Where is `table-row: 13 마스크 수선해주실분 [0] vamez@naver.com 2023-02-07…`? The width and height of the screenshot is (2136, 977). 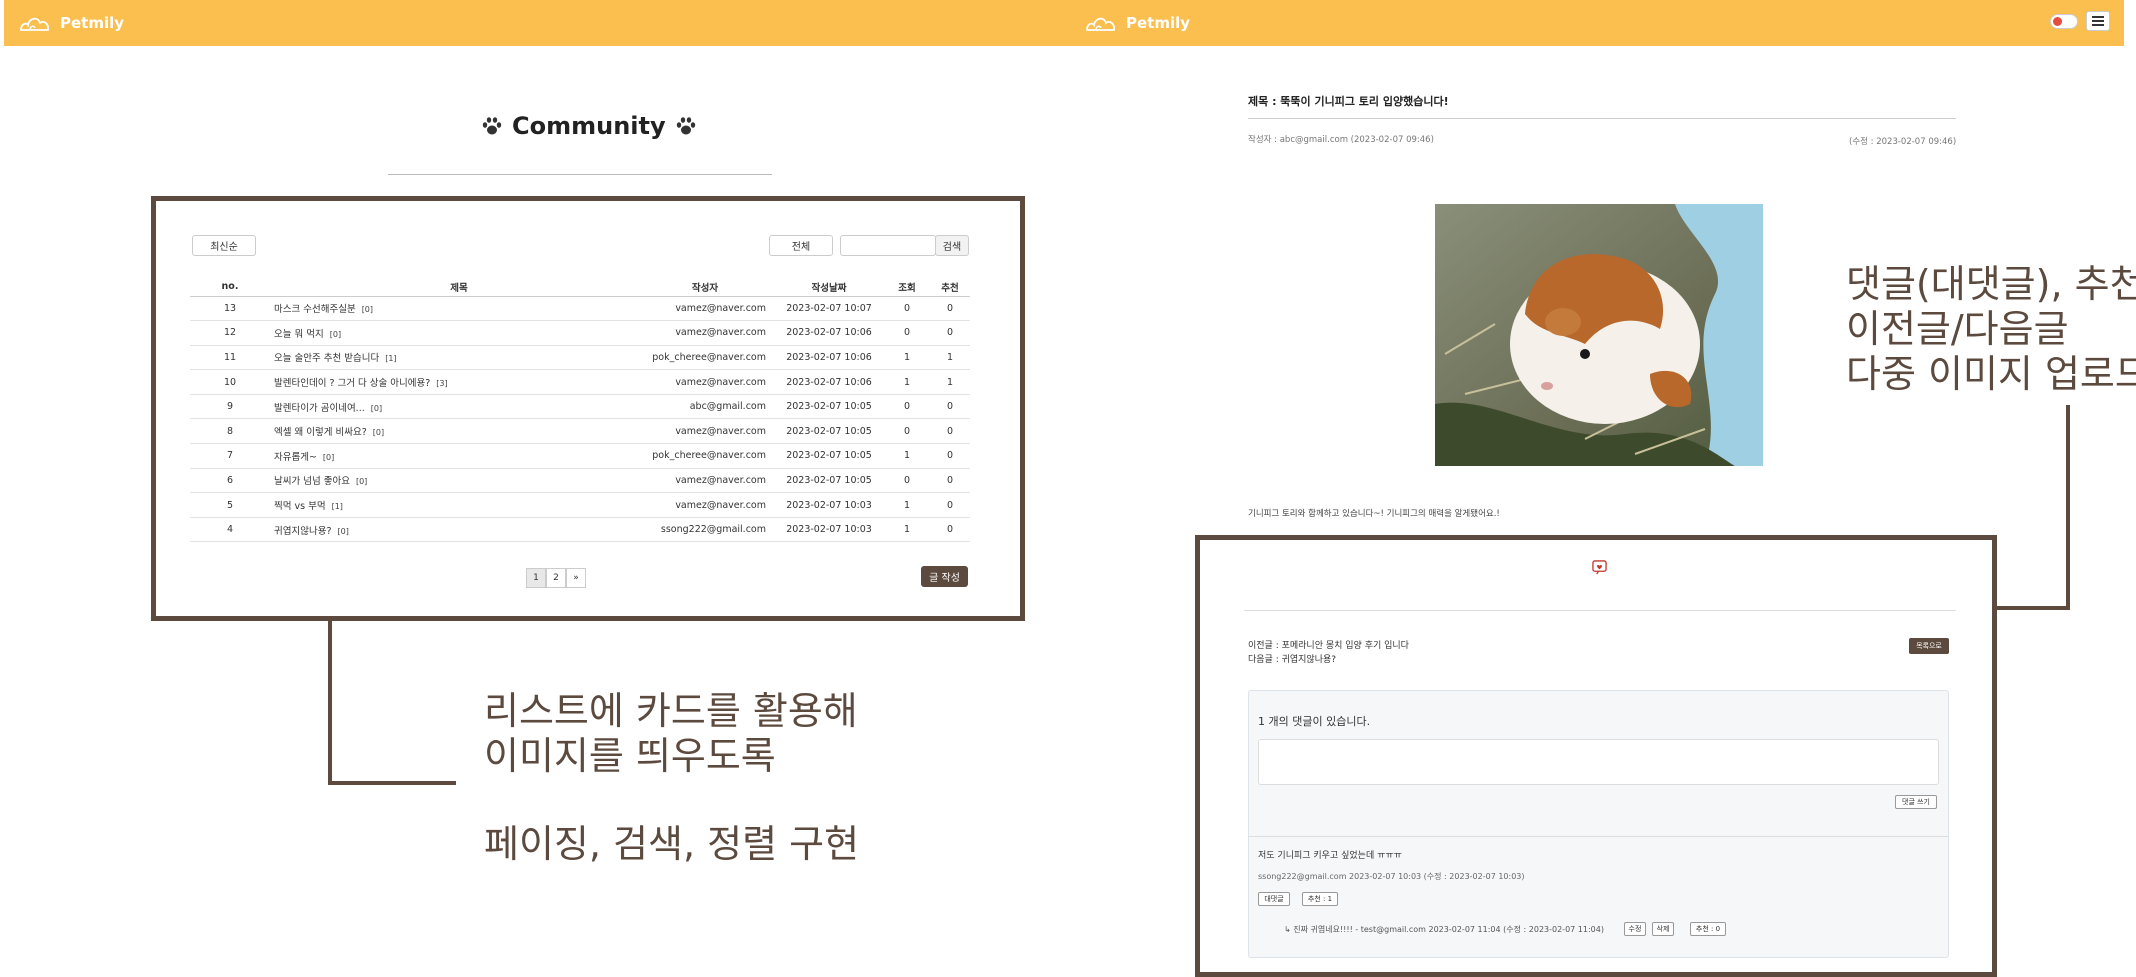
table-row: 13 마스크 수선해주실분 [0] vamez@naver.com 2023-02-07… is located at coordinates (580, 309).